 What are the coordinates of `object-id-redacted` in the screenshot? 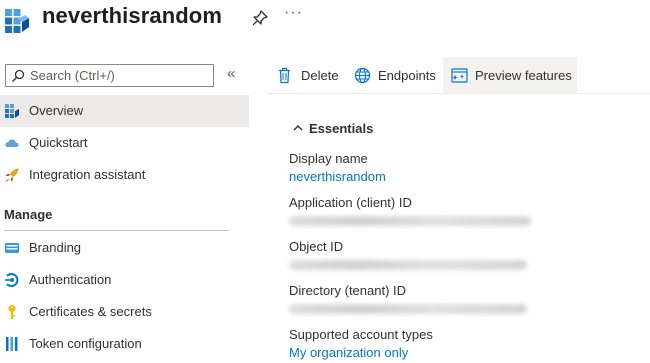 It's located at (408, 265).